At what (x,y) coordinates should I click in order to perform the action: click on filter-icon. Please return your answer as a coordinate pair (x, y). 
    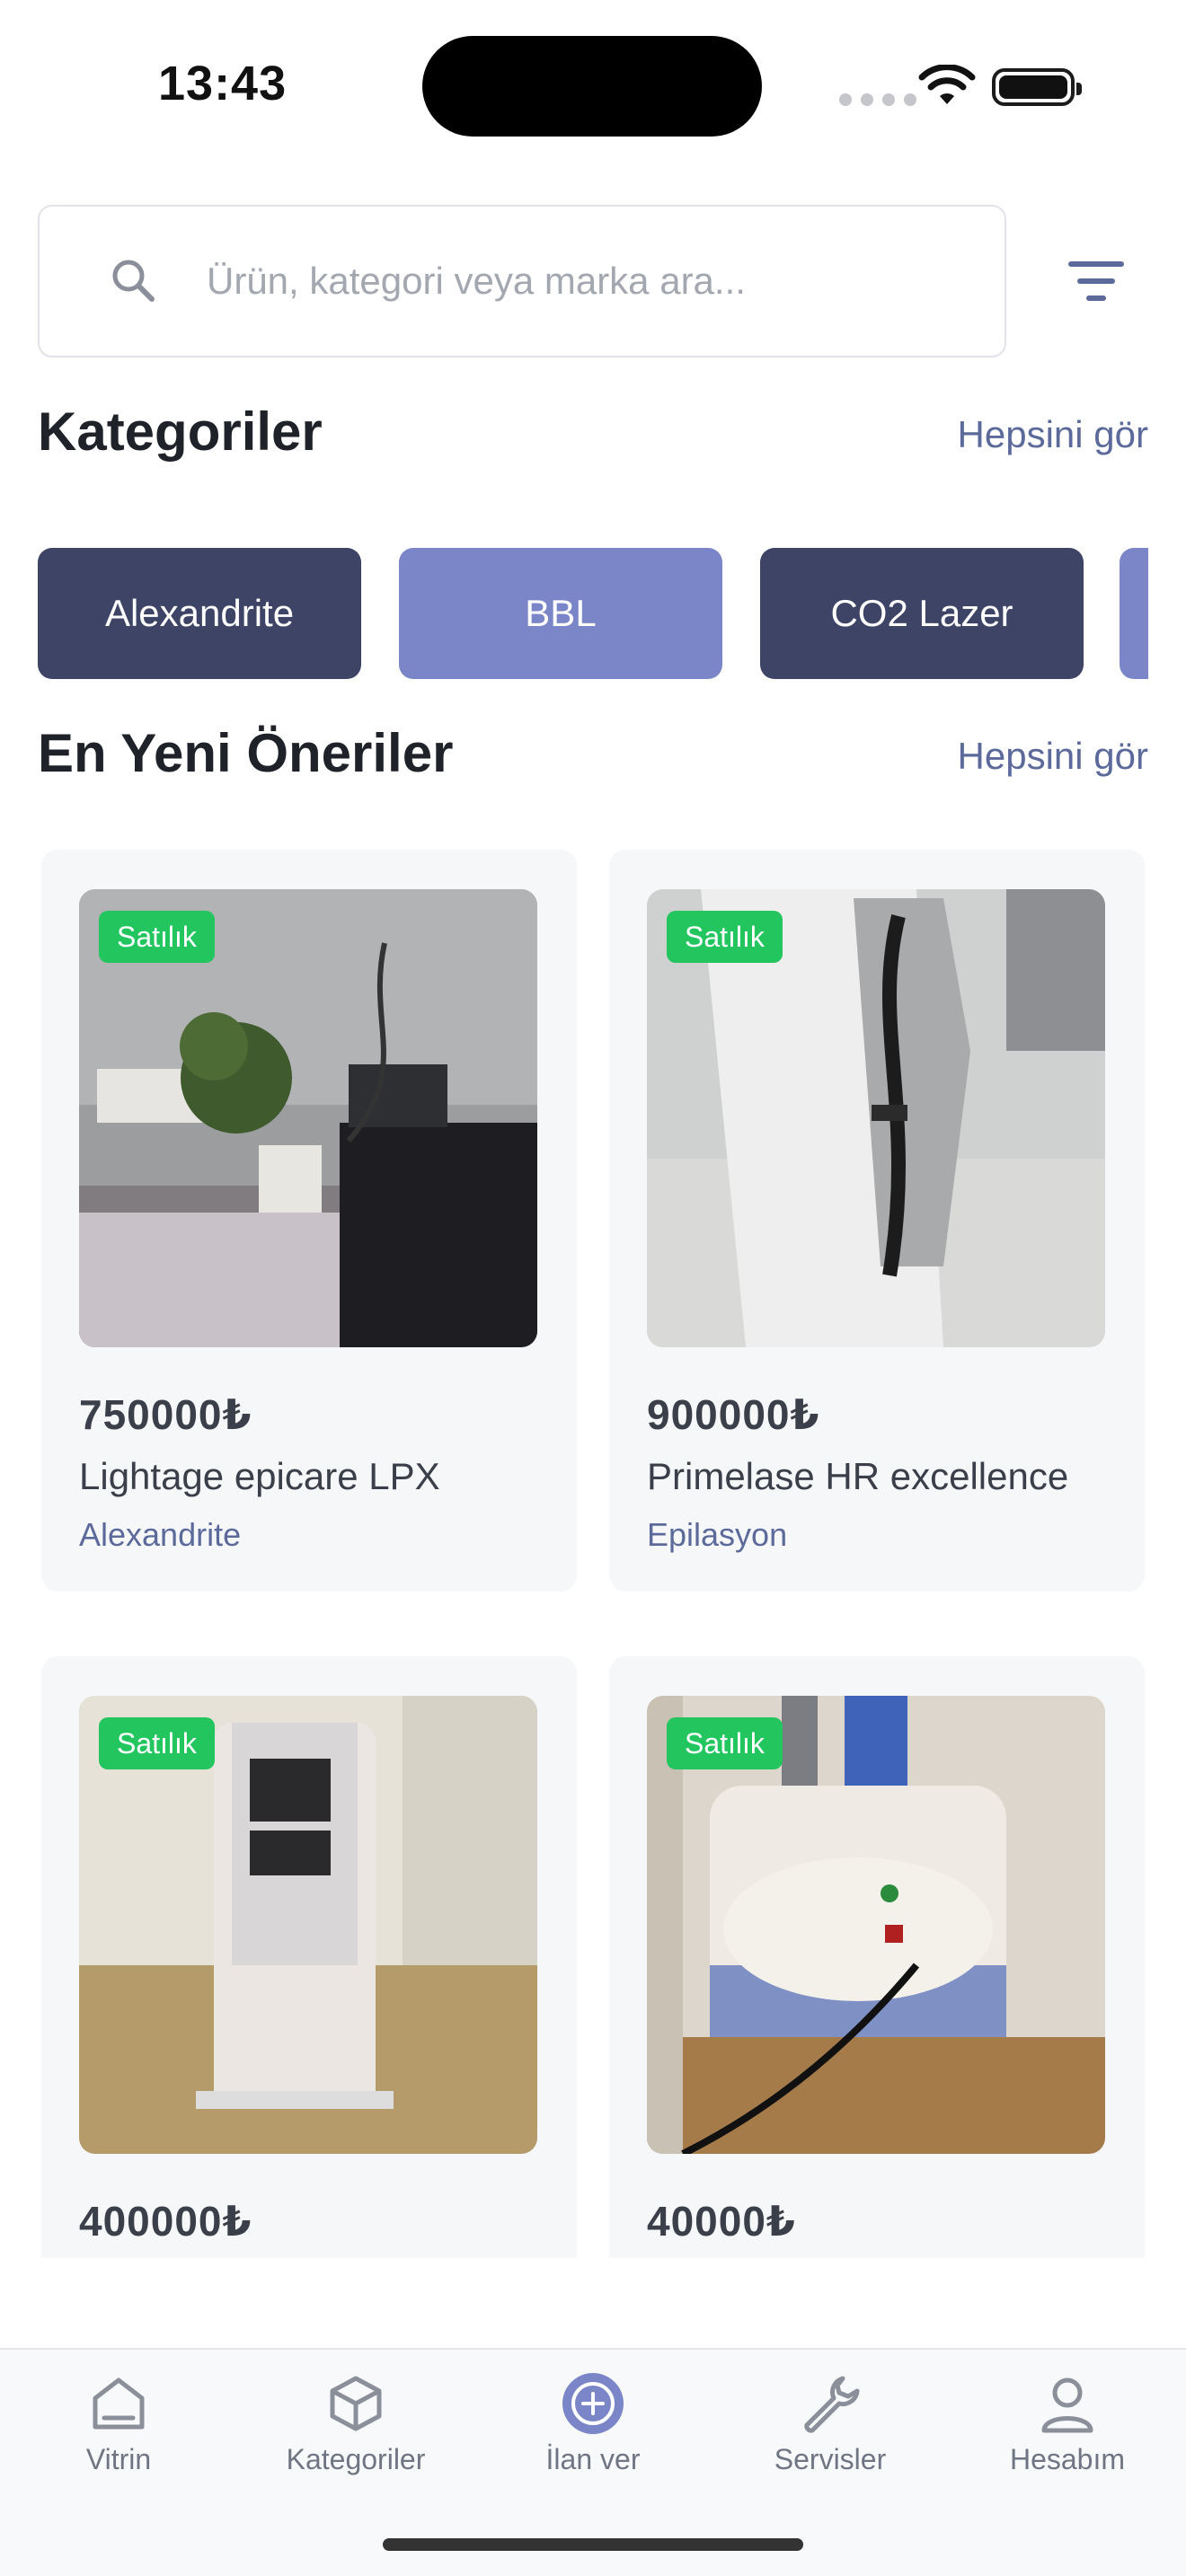
    Looking at the image, I should click on (1096, 281).